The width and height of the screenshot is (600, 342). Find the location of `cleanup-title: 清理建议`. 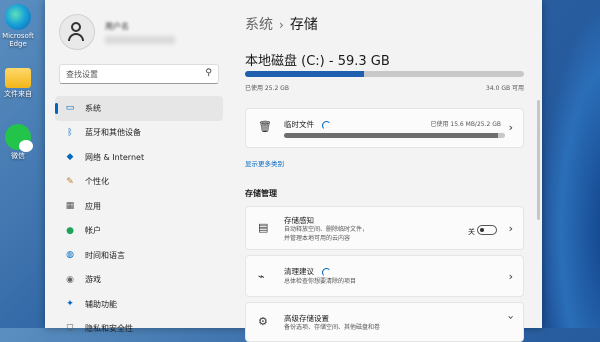

cleanup-title: 清理建议 is located at coordinates (307, 271).